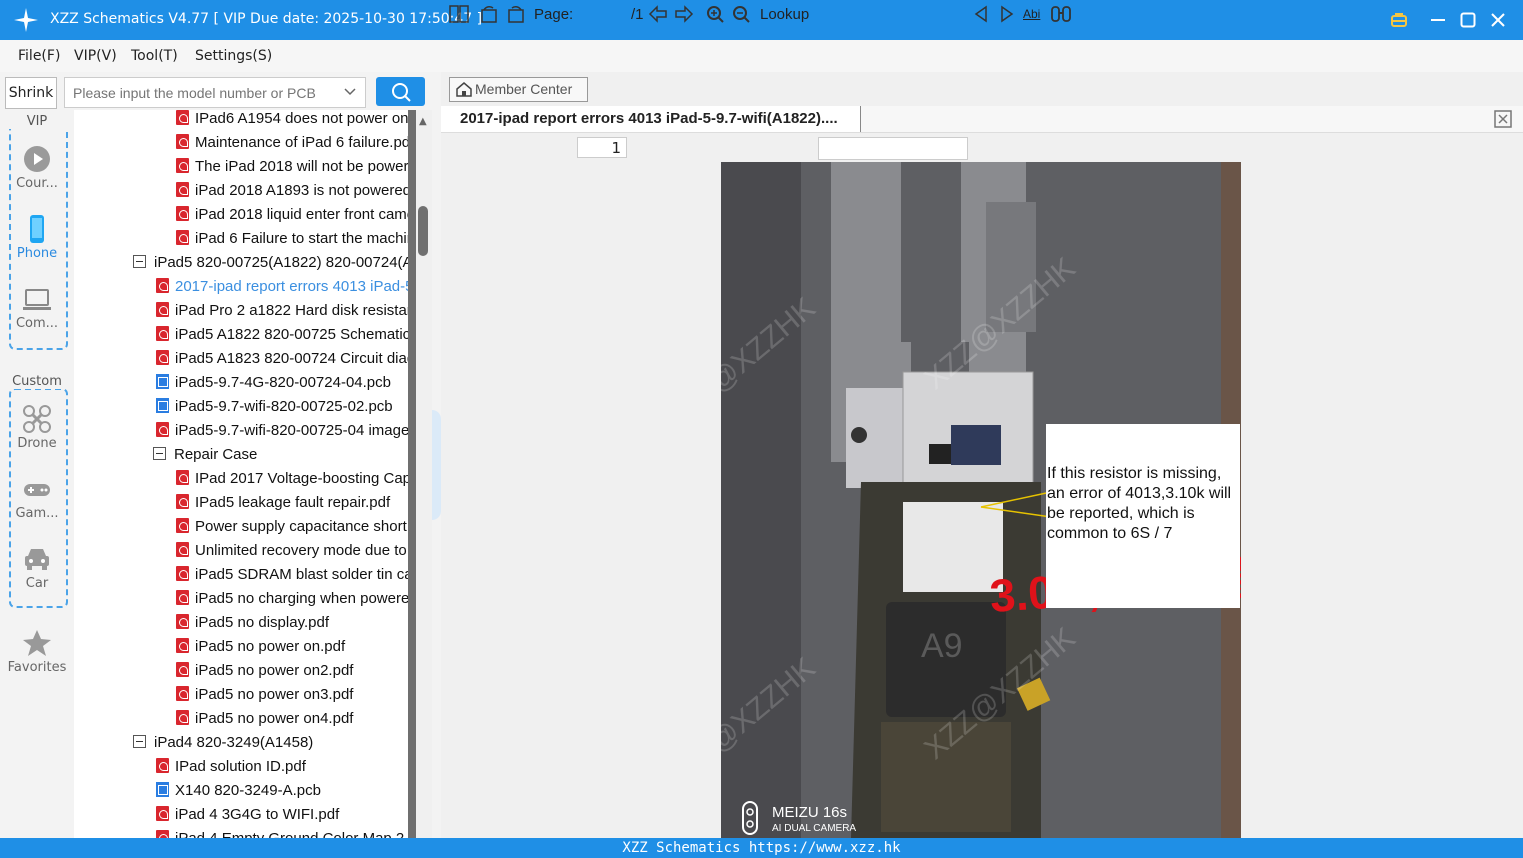 The image size is (1523, 858). What do you see at coordinates (301, 550) in the screenshot?
I see `tree-item-label: Unlimited recovery mode due to` at bounding box center [301, 550].